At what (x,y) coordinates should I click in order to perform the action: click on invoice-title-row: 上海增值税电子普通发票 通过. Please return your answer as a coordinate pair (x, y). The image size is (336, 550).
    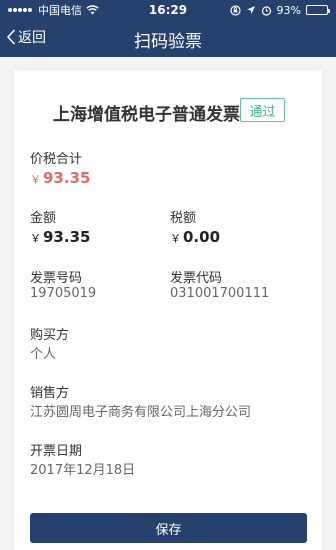
    Looking at the image, I should click on (168, 112).